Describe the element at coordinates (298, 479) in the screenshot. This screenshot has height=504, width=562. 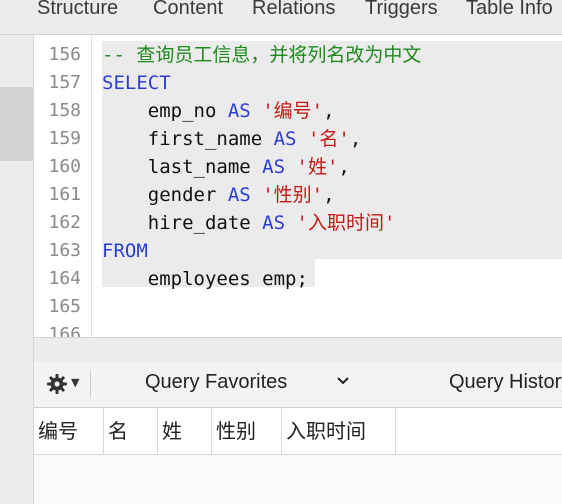
I see `results-table-body` at that location.